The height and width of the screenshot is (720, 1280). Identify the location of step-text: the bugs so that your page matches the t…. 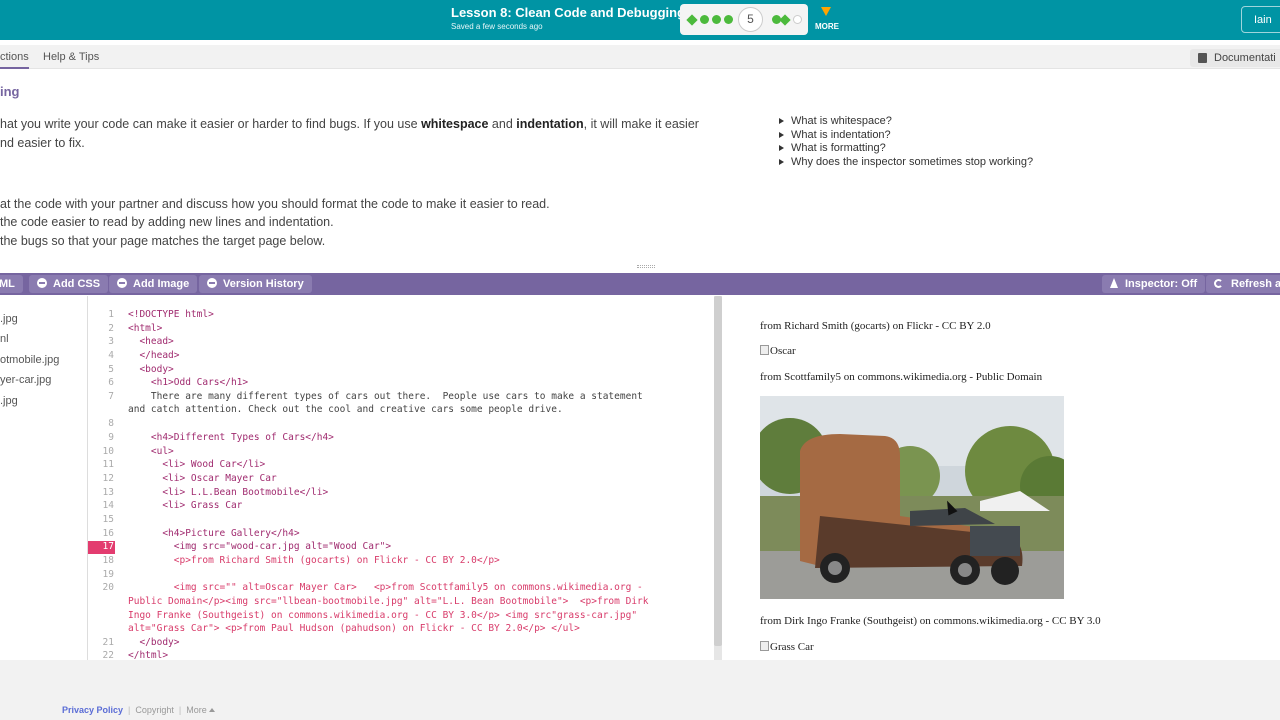
(163, 240).